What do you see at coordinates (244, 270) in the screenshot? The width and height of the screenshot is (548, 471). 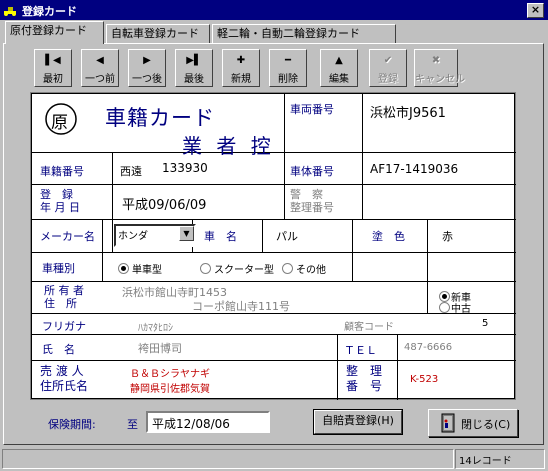 I see `vehicle-type-option: スクーター型` at bounding box center [244, 270].